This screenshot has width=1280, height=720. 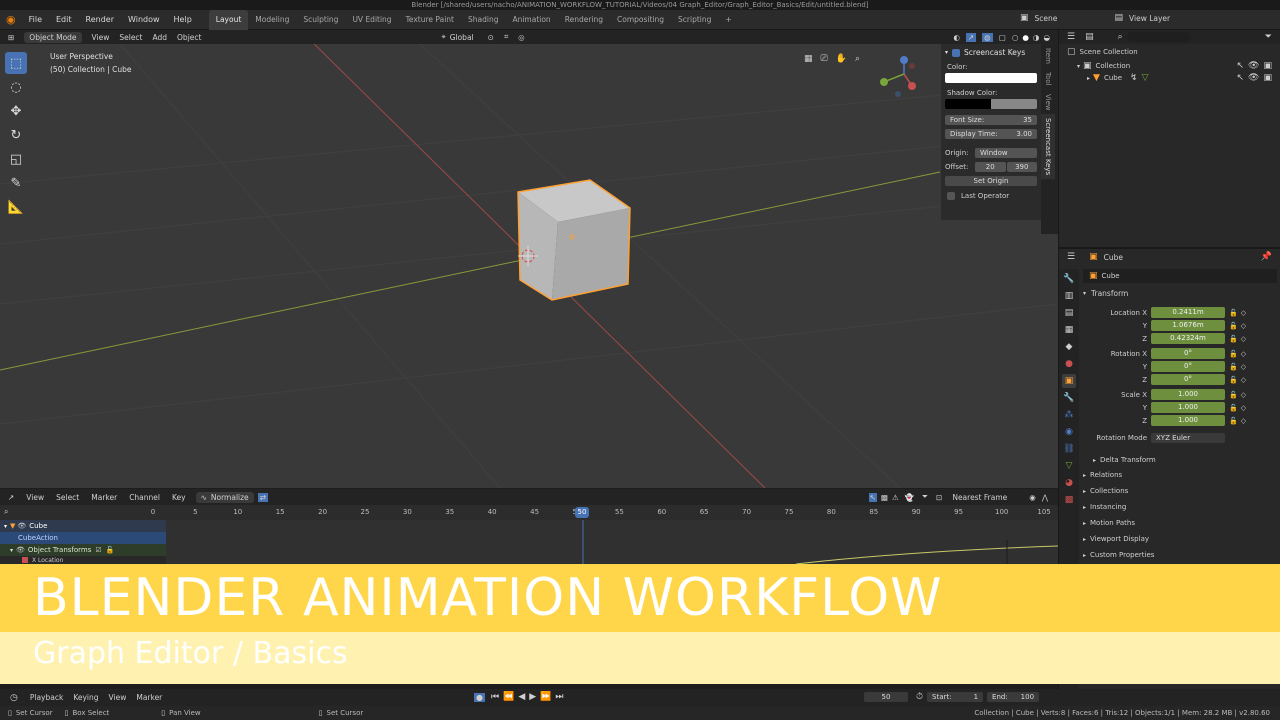 I want to click on channel-object-transforms: ▾ 👁 Object Transforms ☑ 🔓, so click(x=83, y=550).